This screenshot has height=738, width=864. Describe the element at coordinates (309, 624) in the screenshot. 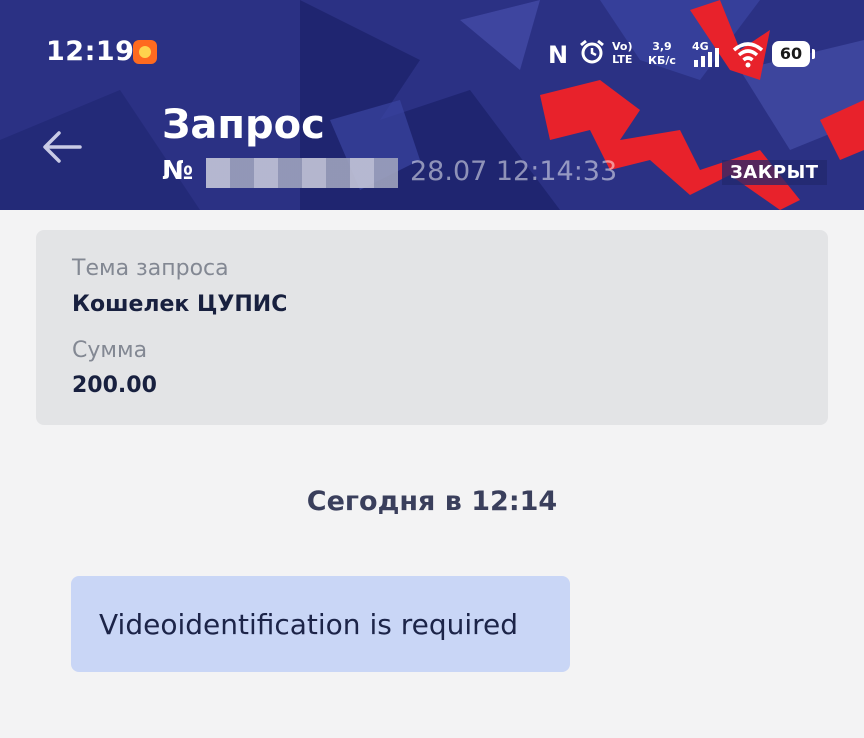

I see `chat-message-text: Videoidentification is required` at that location.